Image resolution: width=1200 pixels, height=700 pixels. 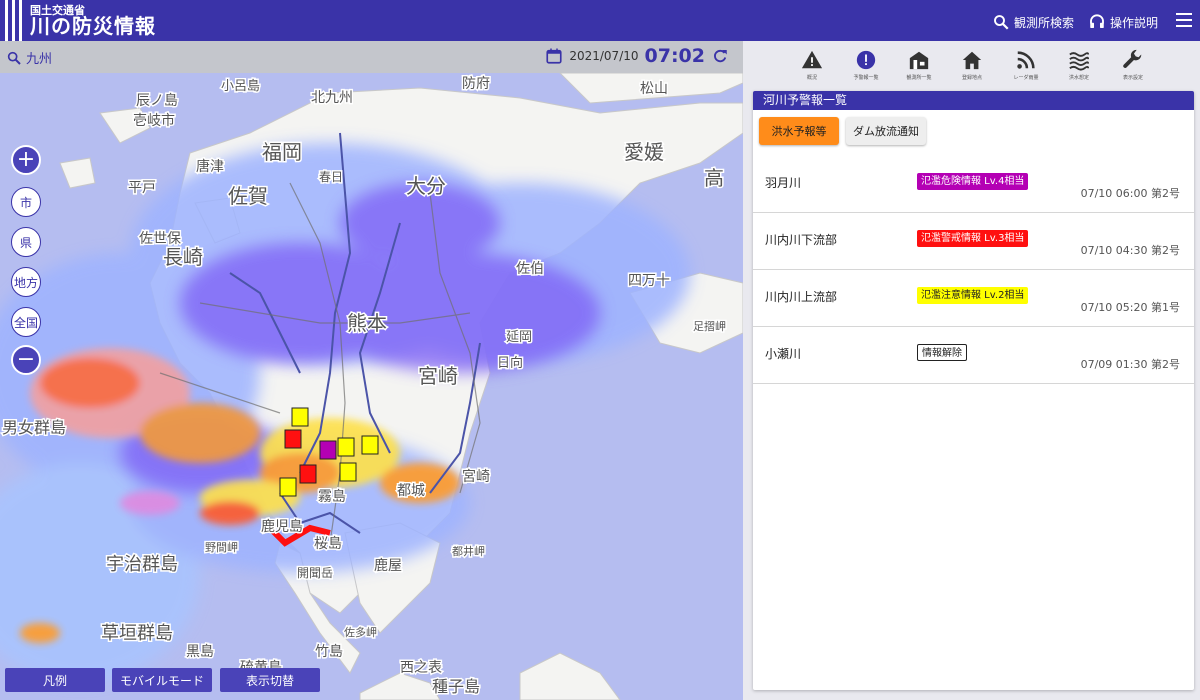 What do you see at coordinates (282, 152) in the screenshot?
I see `place-label: 福岡` at bounding box center [282, 152].